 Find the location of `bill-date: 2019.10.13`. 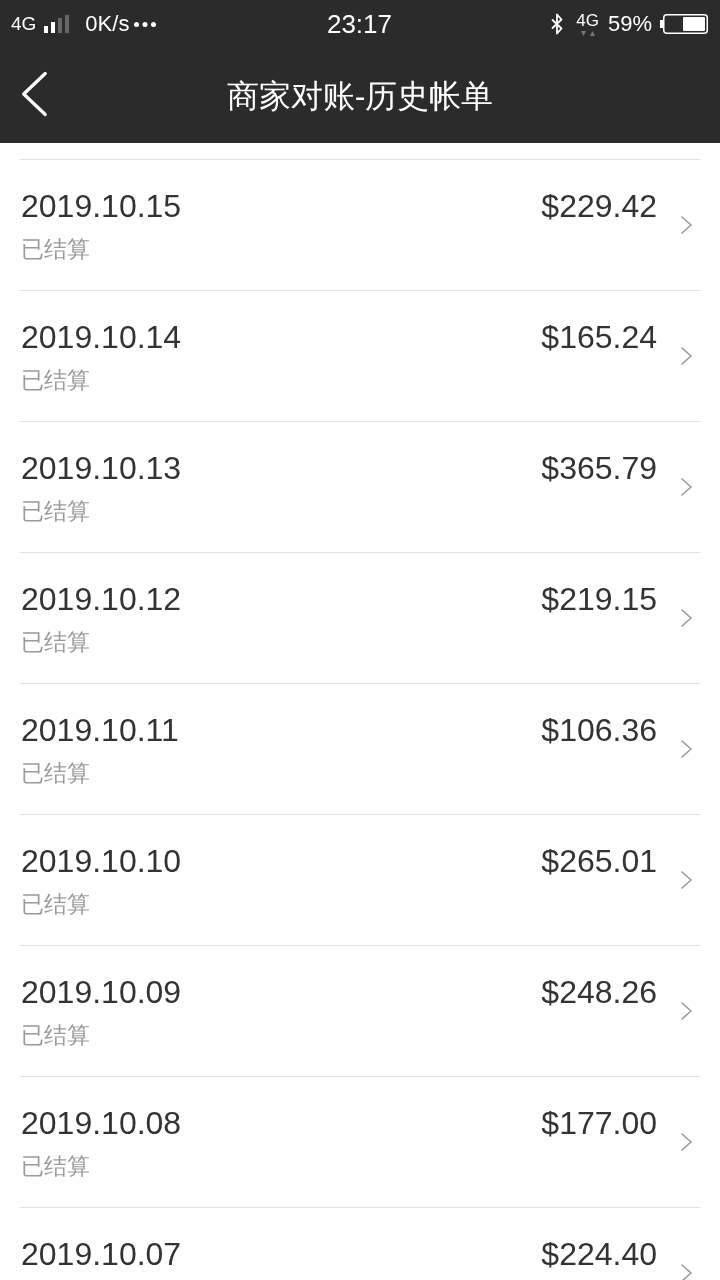

bill-date: 2019.10.13 is located at coordinates (101, 468).